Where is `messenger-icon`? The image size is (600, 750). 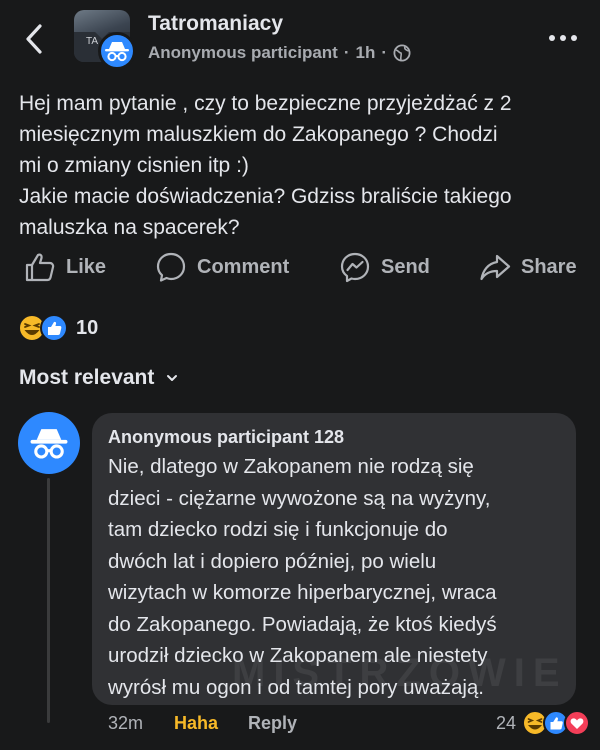
messenger-icon is located at coordinates (355, 267).